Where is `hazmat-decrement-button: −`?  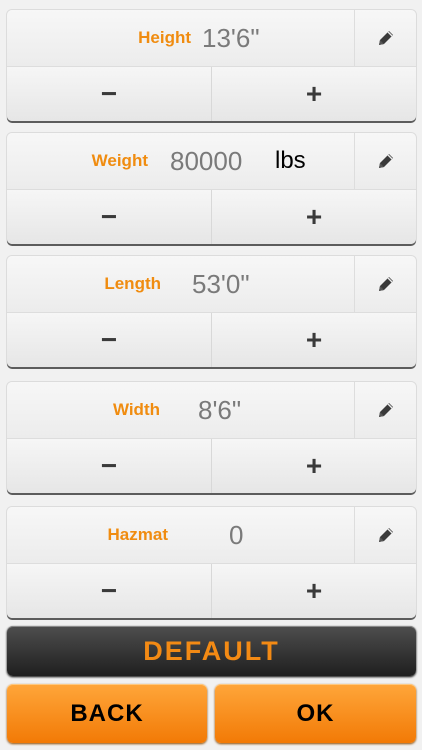 hazmat-decrement-button: − is located at coordinates (109, 591).